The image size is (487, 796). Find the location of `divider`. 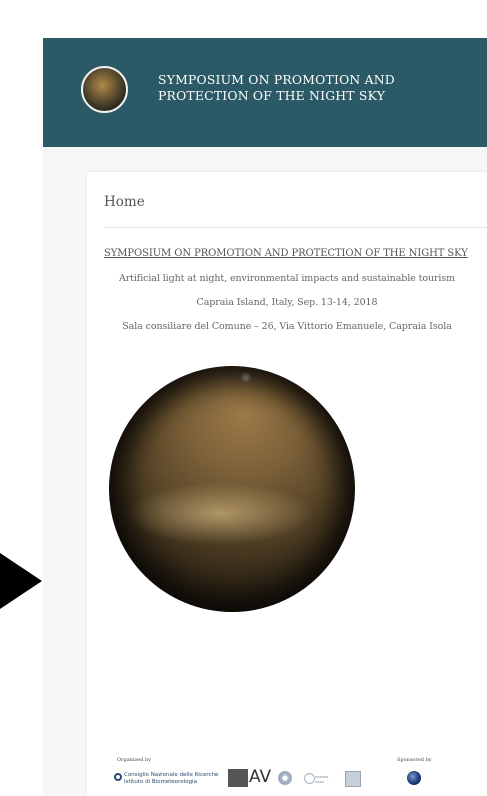

divider is located at coordinates (295, 227).